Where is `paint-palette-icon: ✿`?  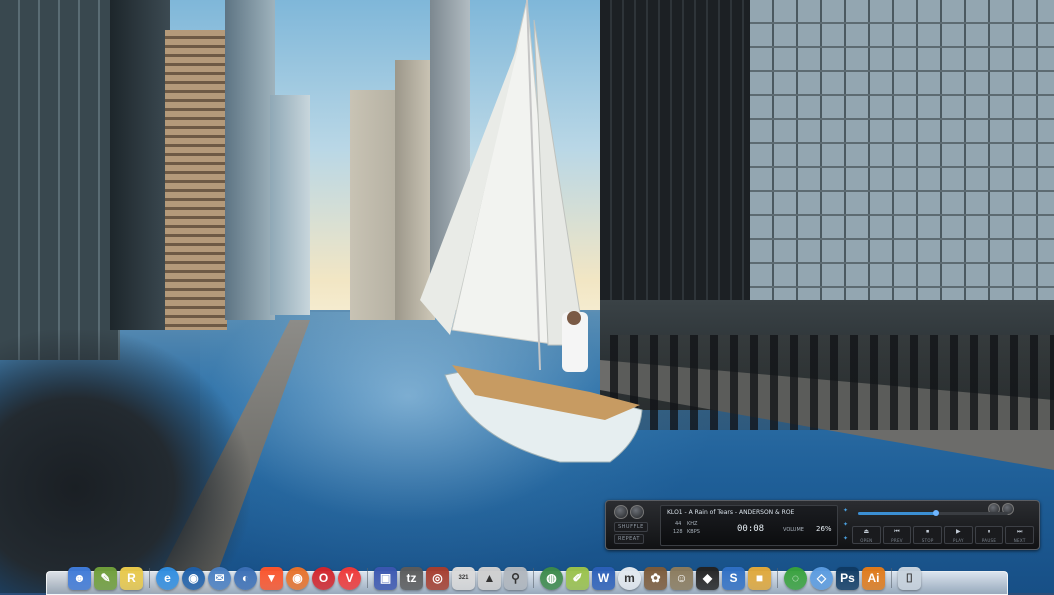
paint-palette-icon: ✿ is located at coordinates (655, 578).